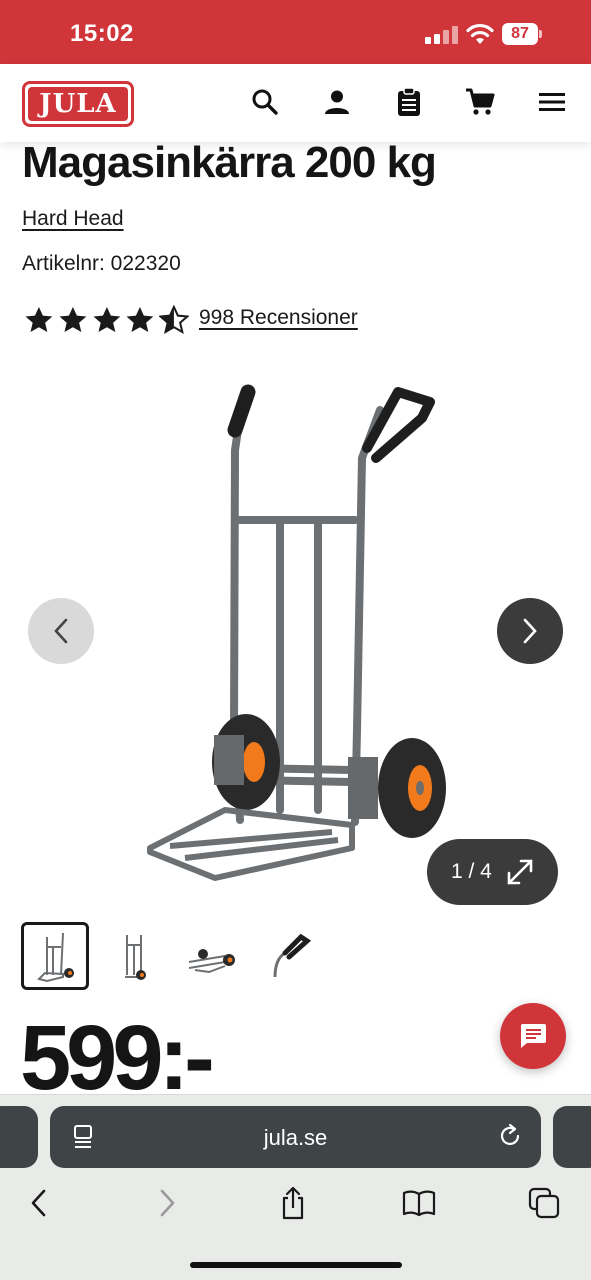 This screenshot has height=1280, width=591. I want to click on previous-tab-preview, so click(19, 1137).